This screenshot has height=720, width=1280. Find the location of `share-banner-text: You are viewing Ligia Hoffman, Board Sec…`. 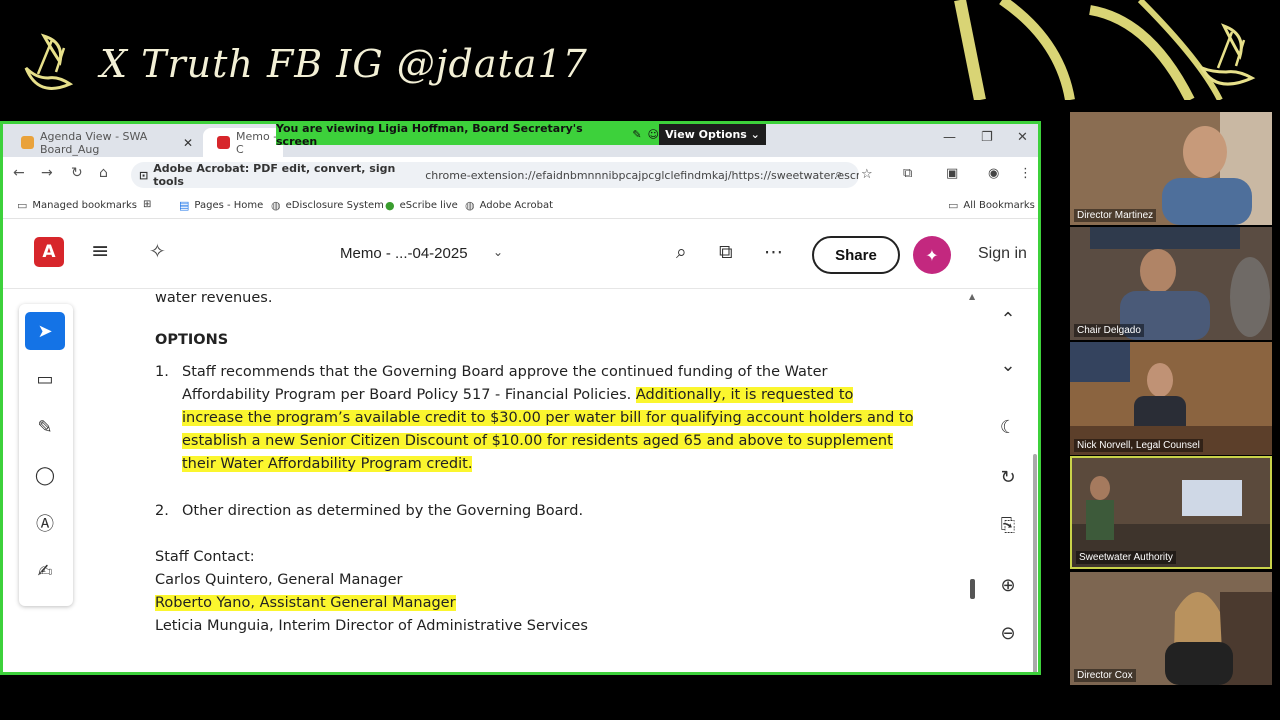

share-banner-text: You are viewing Ligia Hoffman, Board Sec… is located at coordinates (429, 134).